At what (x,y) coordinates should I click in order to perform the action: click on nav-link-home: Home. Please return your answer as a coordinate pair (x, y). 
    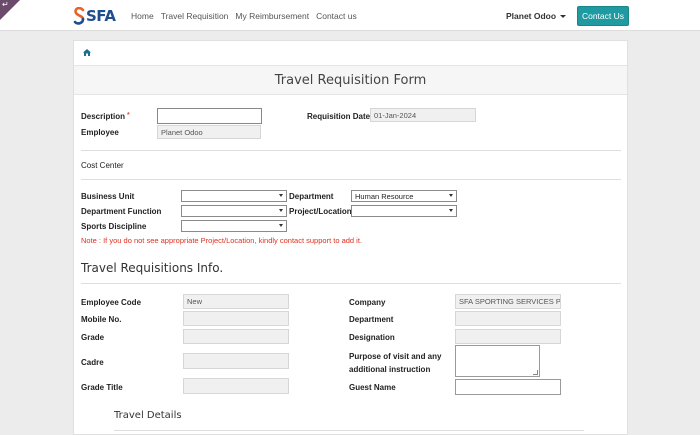
    Looking at the image, I should click on (142, 16).